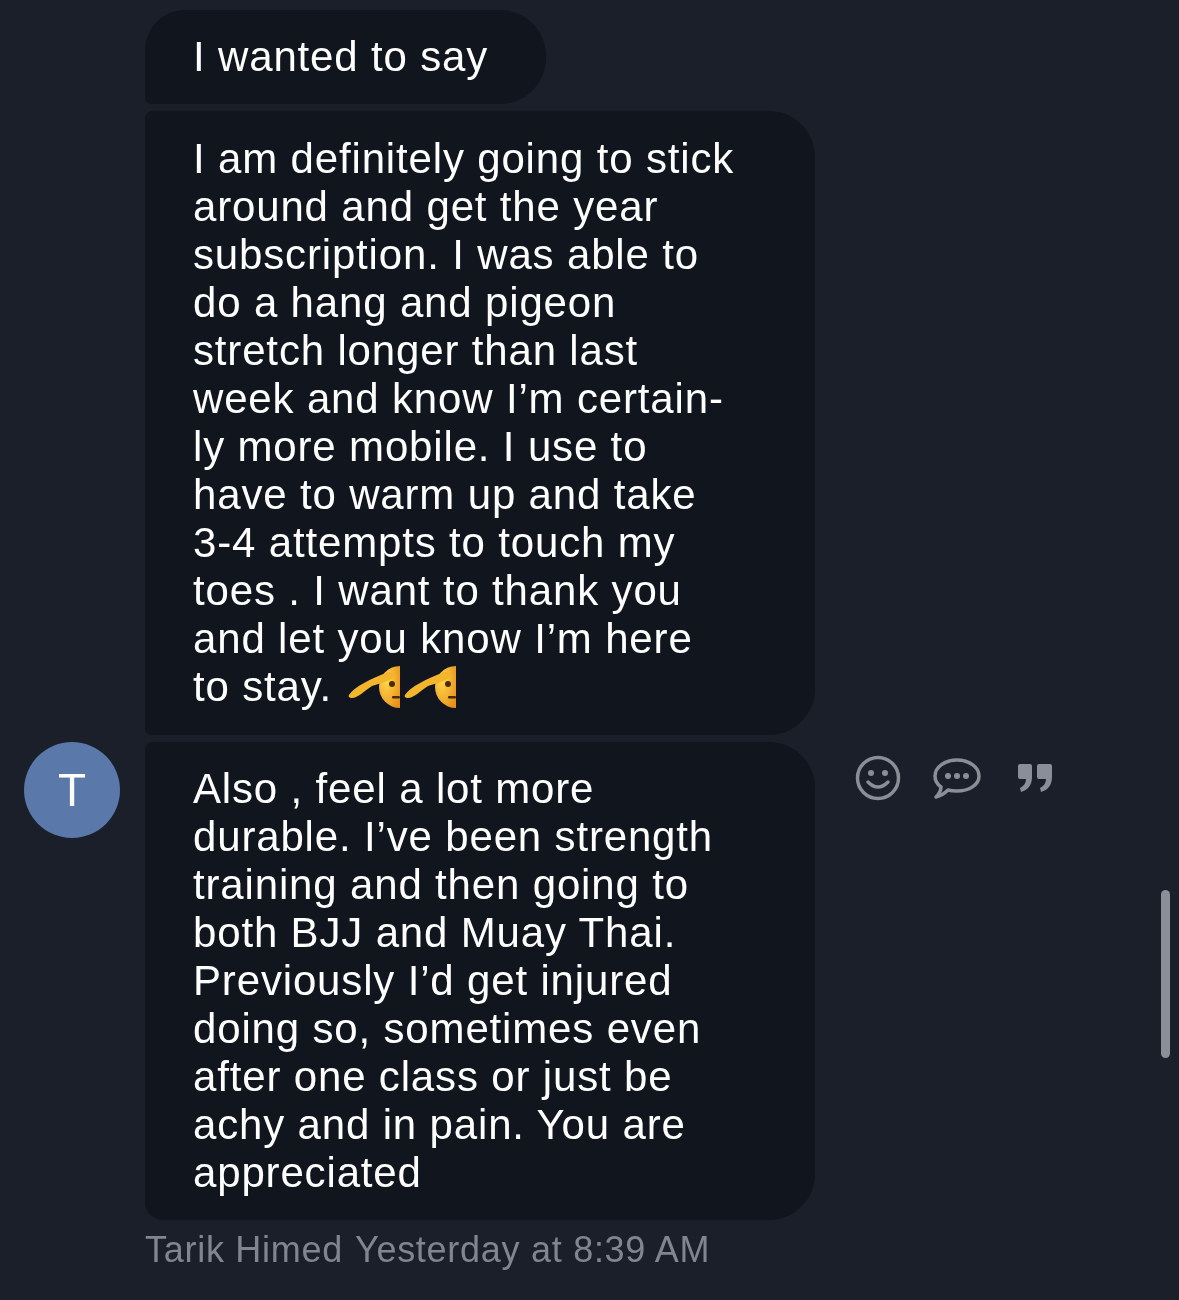 Image resolution: width=1179 pixels, height=1300 pixels. I want to click on speech-bubble-icon, so click(957, 778).